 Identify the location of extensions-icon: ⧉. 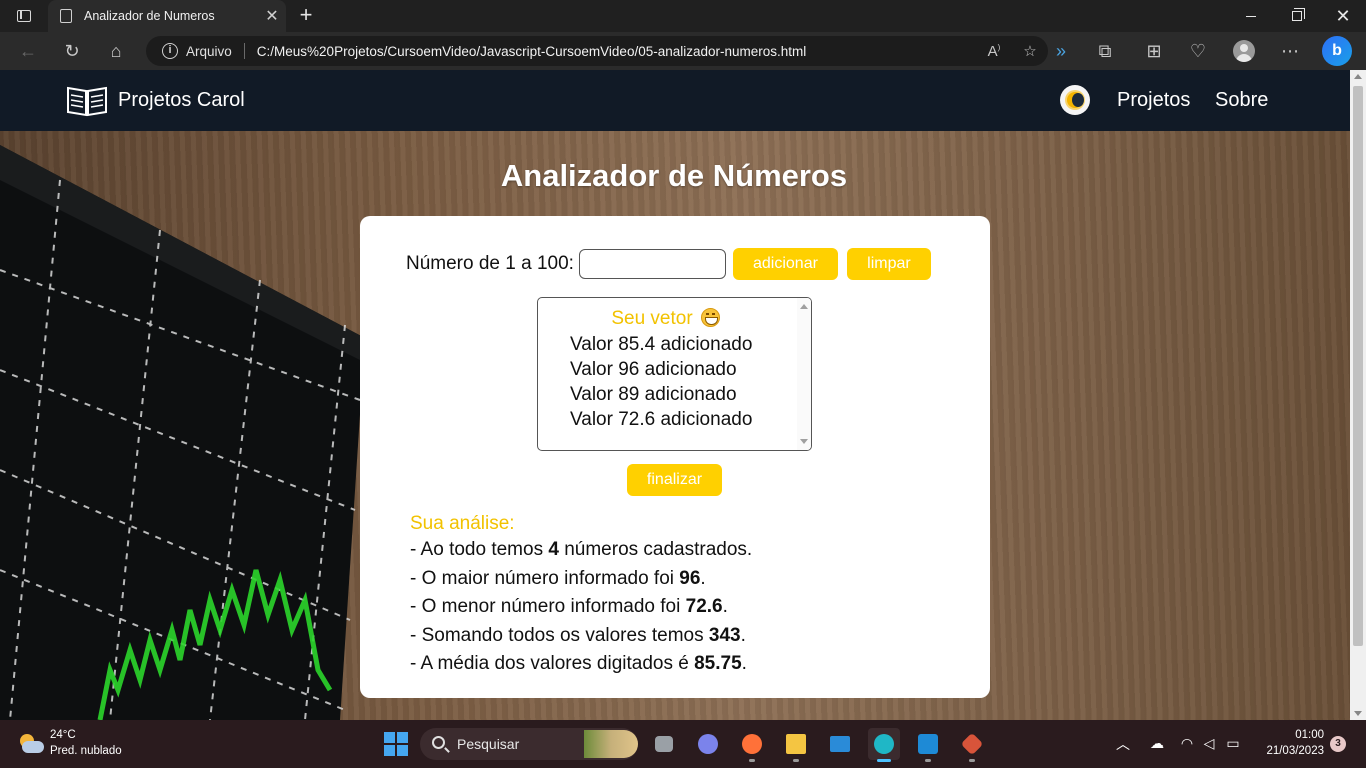
(1105, 51).